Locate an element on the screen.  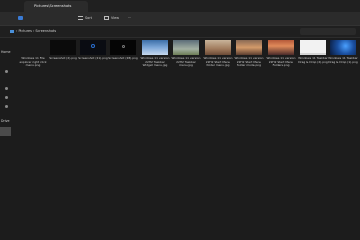
sort-button: Sort is located at coordinates (85, 18).